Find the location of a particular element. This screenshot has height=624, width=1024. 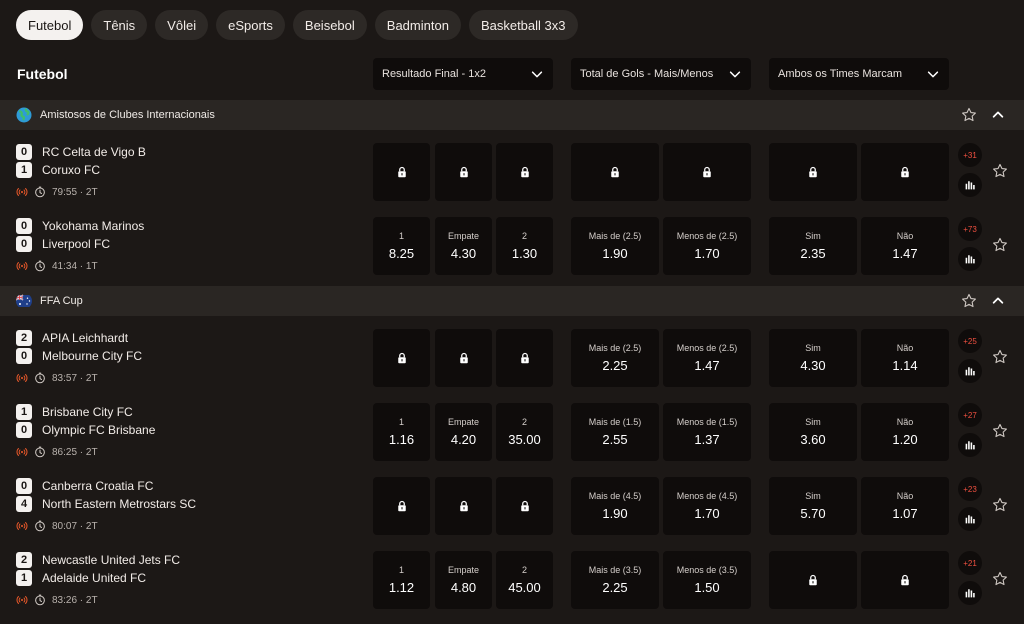

team-away: 0 Olympic FC Brisbane is located at coordinates (85, 430).